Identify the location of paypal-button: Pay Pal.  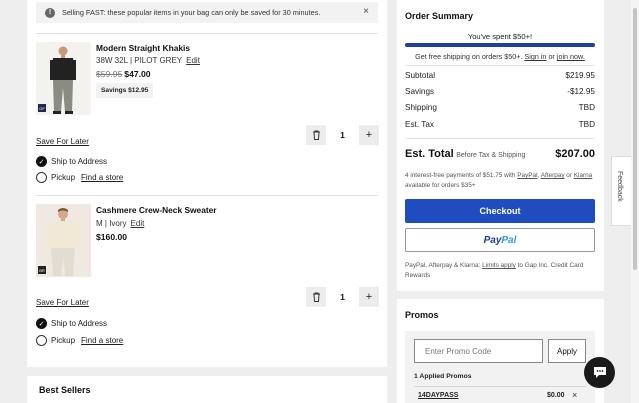
(500, 240).